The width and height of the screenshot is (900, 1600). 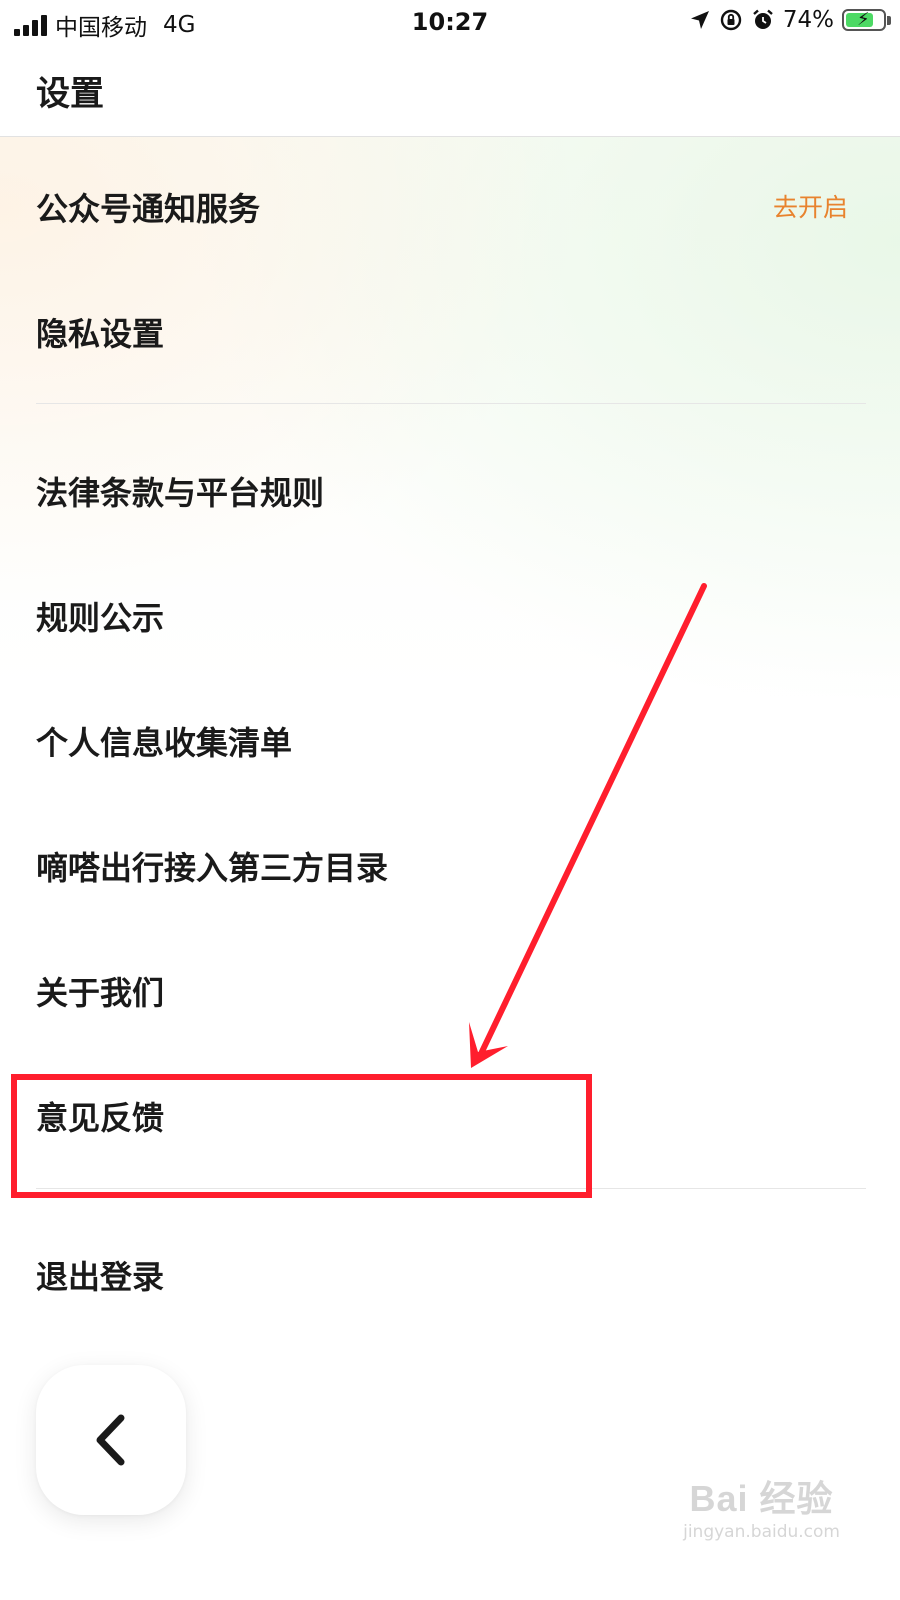 I want to click on bolt-icon: ⚡, so click(x=863, y=19).